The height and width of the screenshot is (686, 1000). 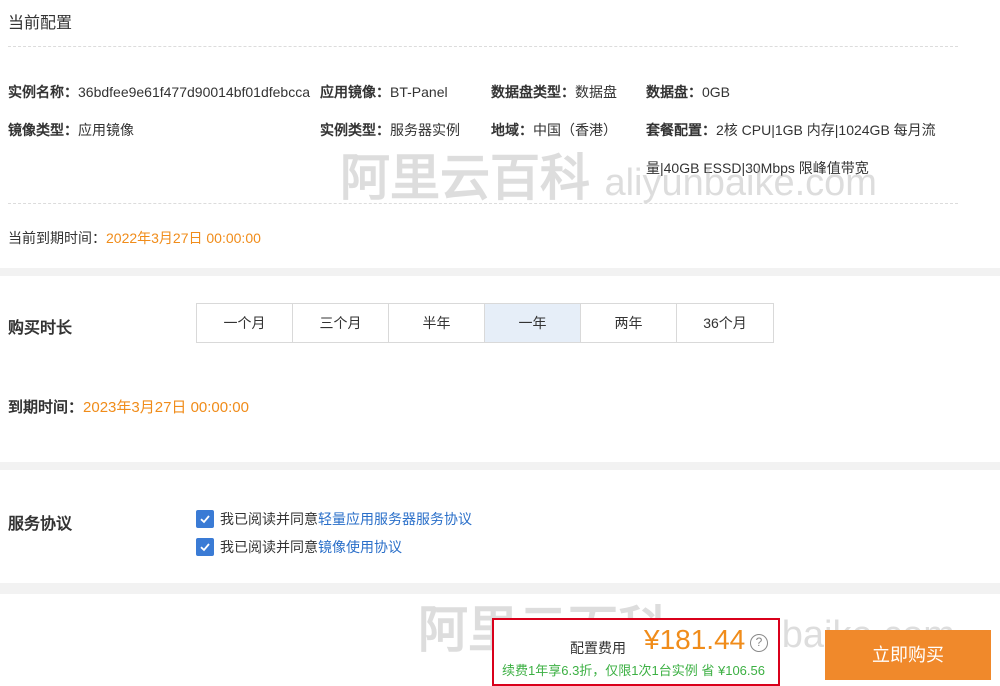 I want to click on package-config: 套餐配置：2核 CPU|1GB 内存|1024GB 每月流, so click(x=791, y=130).